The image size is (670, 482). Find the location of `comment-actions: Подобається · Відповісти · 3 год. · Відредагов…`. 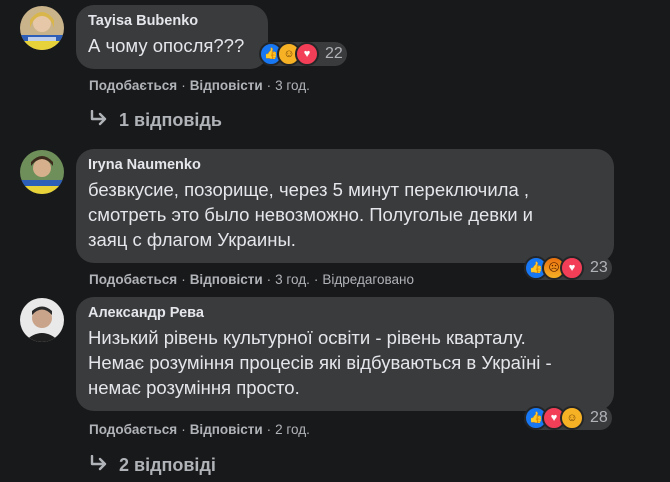

comment-actions: Подобається · Відповісти · 3 год. · Відредагов… is located at coordinates (251, 279).